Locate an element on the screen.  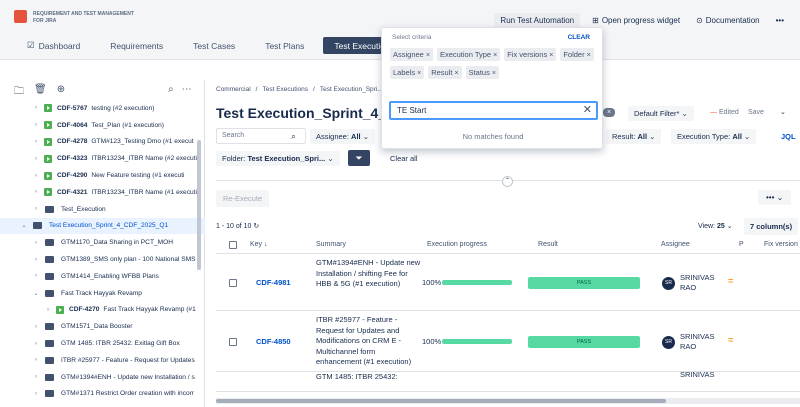
progress-widget-button: ⊞ Open progress widget is located at coordinates (636, 20).